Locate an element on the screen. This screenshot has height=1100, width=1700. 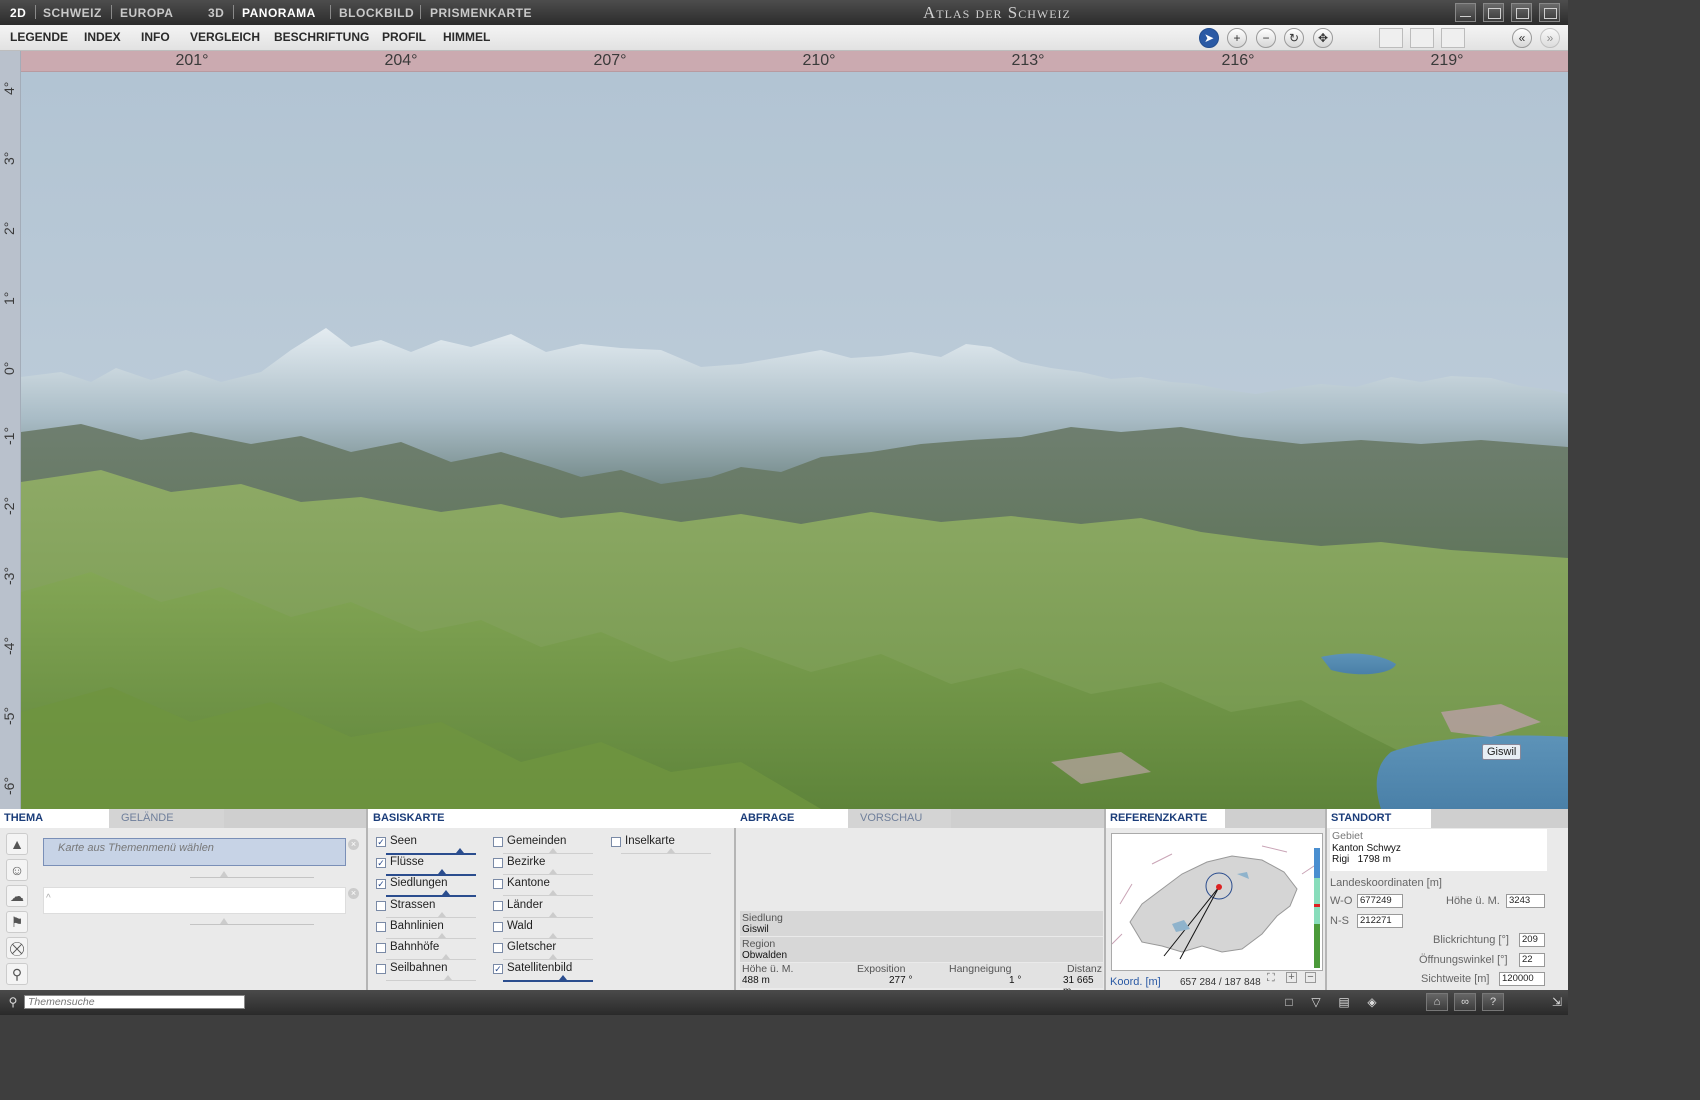
search-input: Themensuche is located at coordinates (134, 1002).